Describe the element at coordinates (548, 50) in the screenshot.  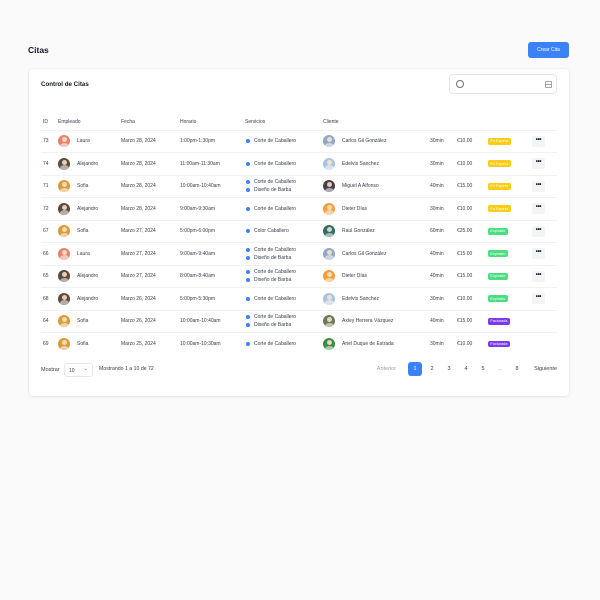
I see `create-appointment-button: Crear Cita` at that location.